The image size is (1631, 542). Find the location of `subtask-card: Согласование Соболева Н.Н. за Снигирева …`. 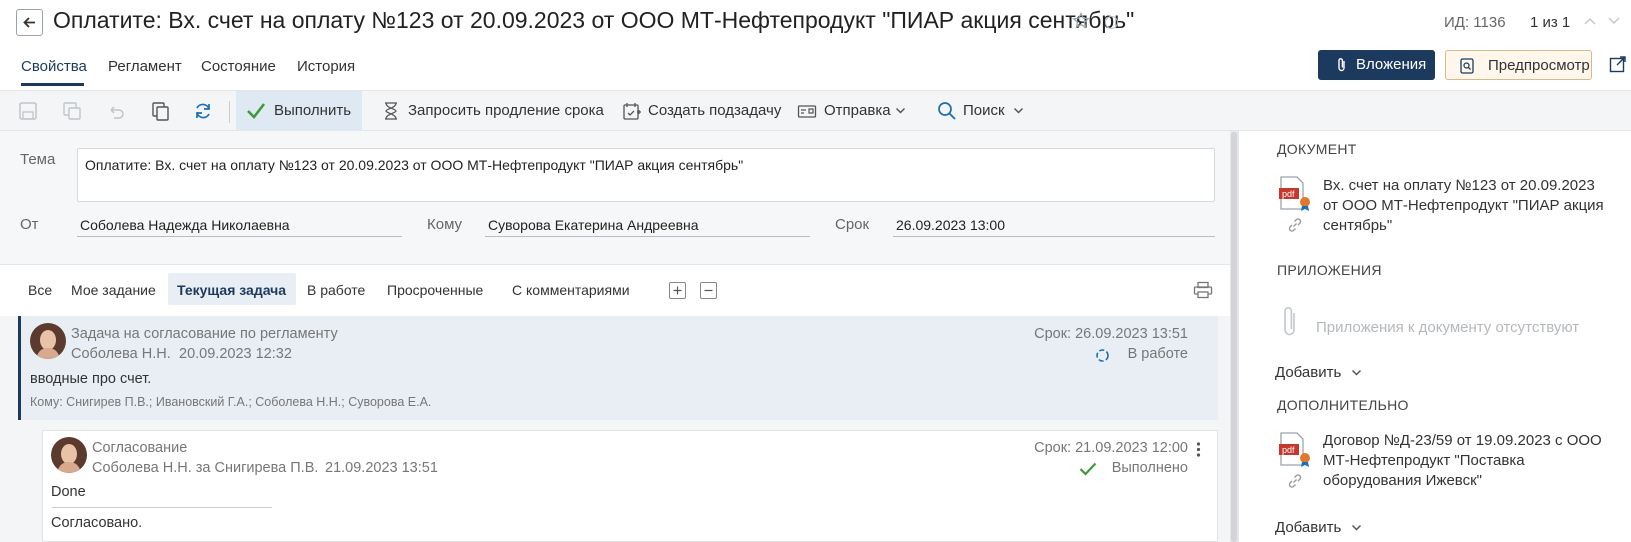

subtask-card: Согласование Соболева Н.Н. за Снигирева … is located at coordinates (630, 486).